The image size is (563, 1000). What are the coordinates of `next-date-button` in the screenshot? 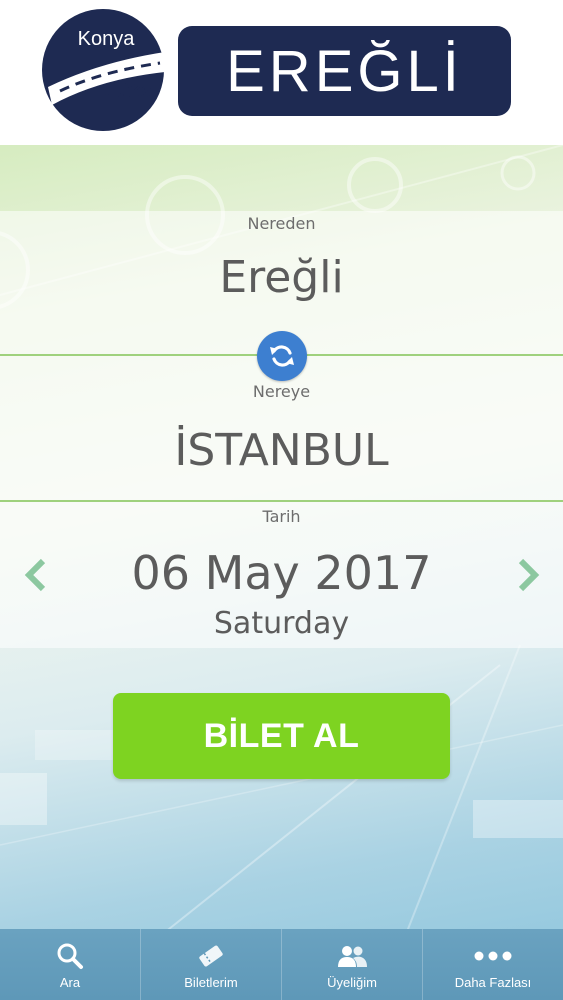 It's located at (528, 575).